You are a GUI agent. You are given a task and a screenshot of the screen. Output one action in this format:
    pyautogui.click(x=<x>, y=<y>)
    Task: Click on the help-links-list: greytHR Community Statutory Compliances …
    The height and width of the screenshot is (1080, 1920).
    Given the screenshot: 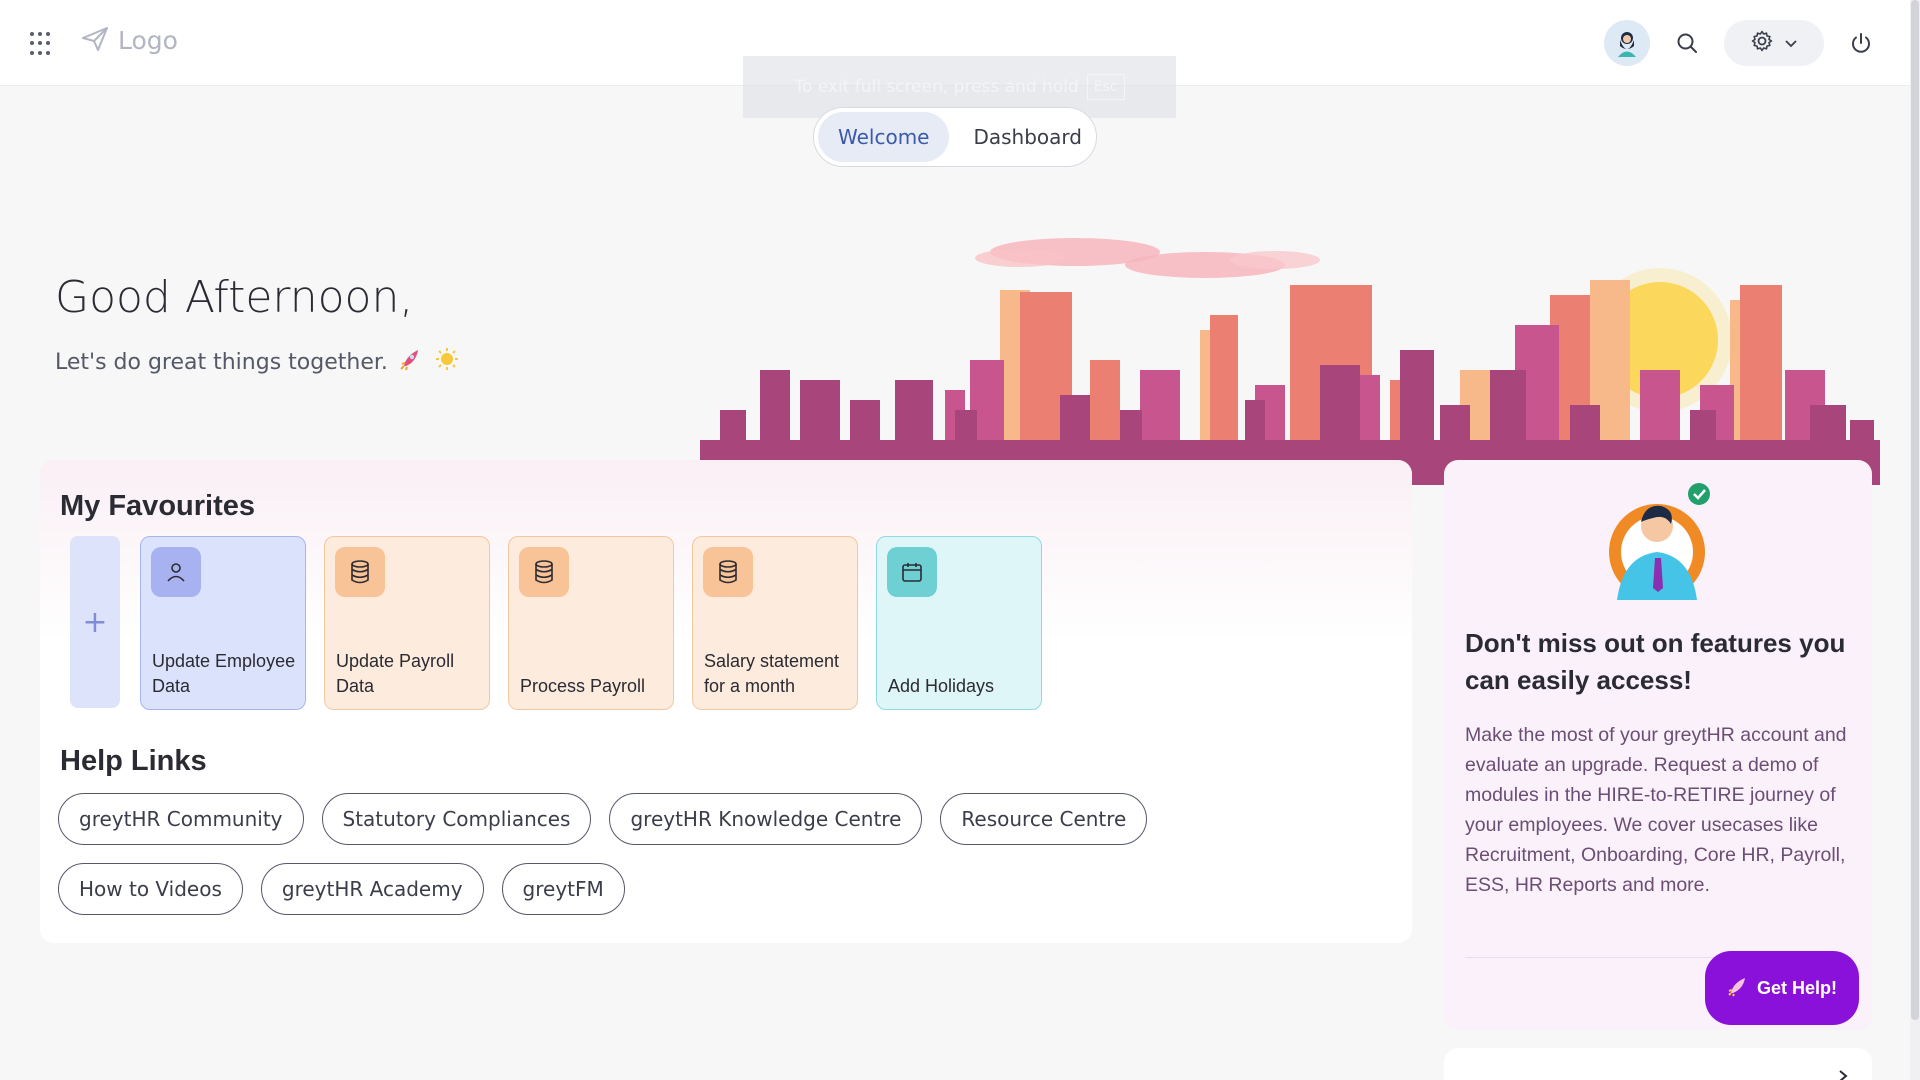 What is the action you would take?
    pyautogui.click(x=688, y=854)
    